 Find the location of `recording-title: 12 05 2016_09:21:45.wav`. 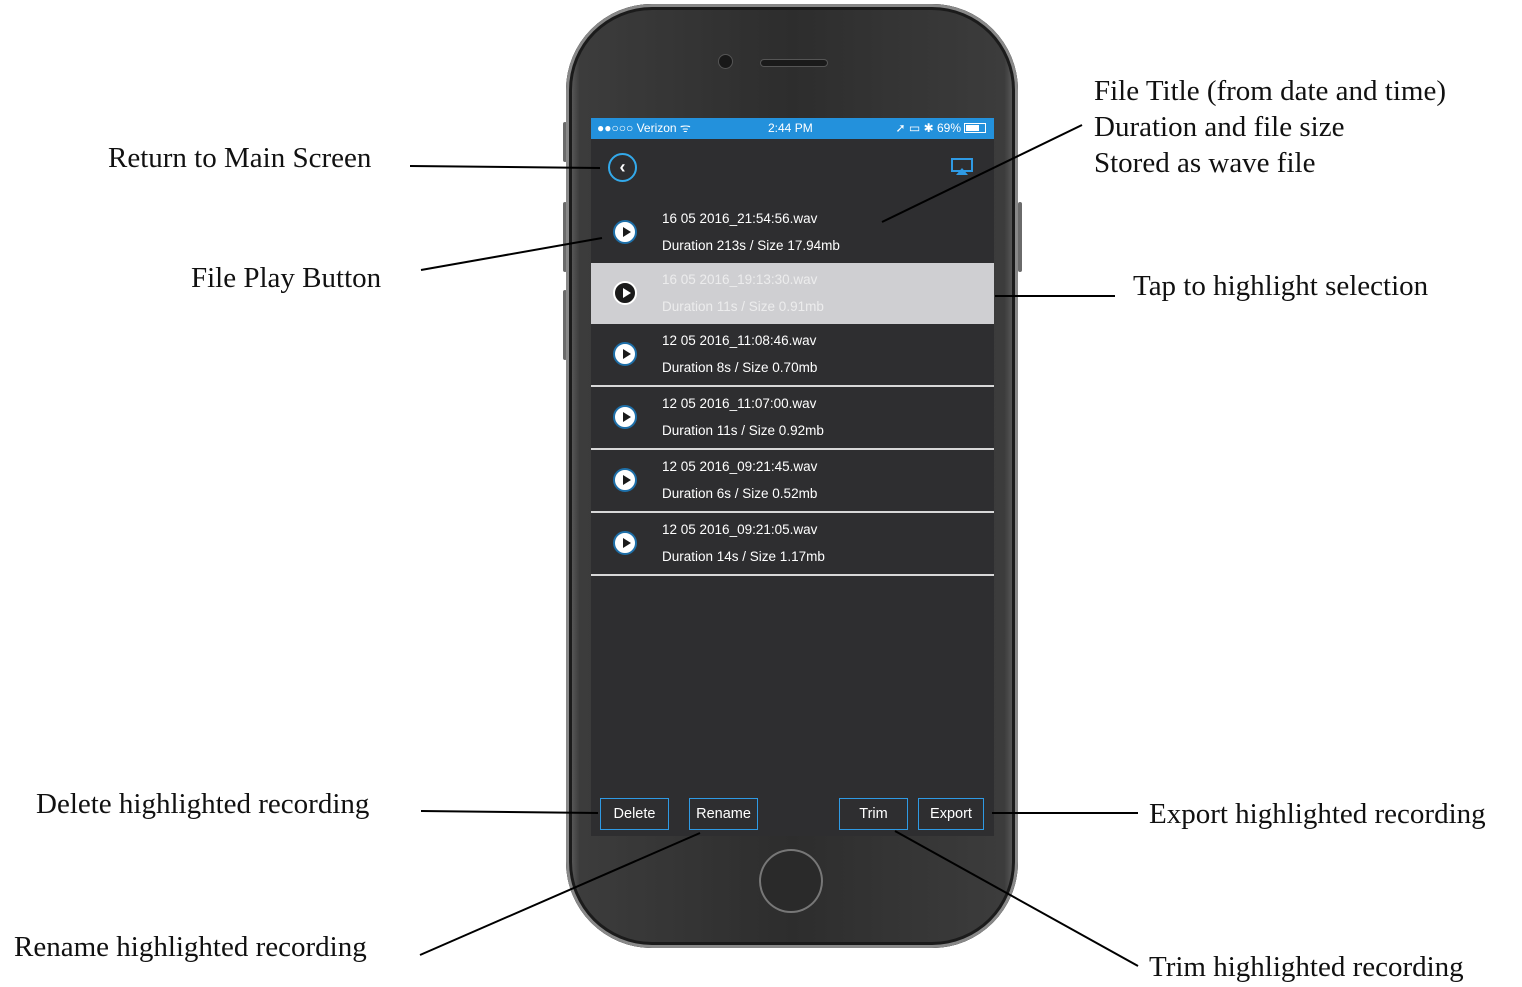

recording-title: 12 05 2016_09:21:45.wav is located at coordinates (740, 466).